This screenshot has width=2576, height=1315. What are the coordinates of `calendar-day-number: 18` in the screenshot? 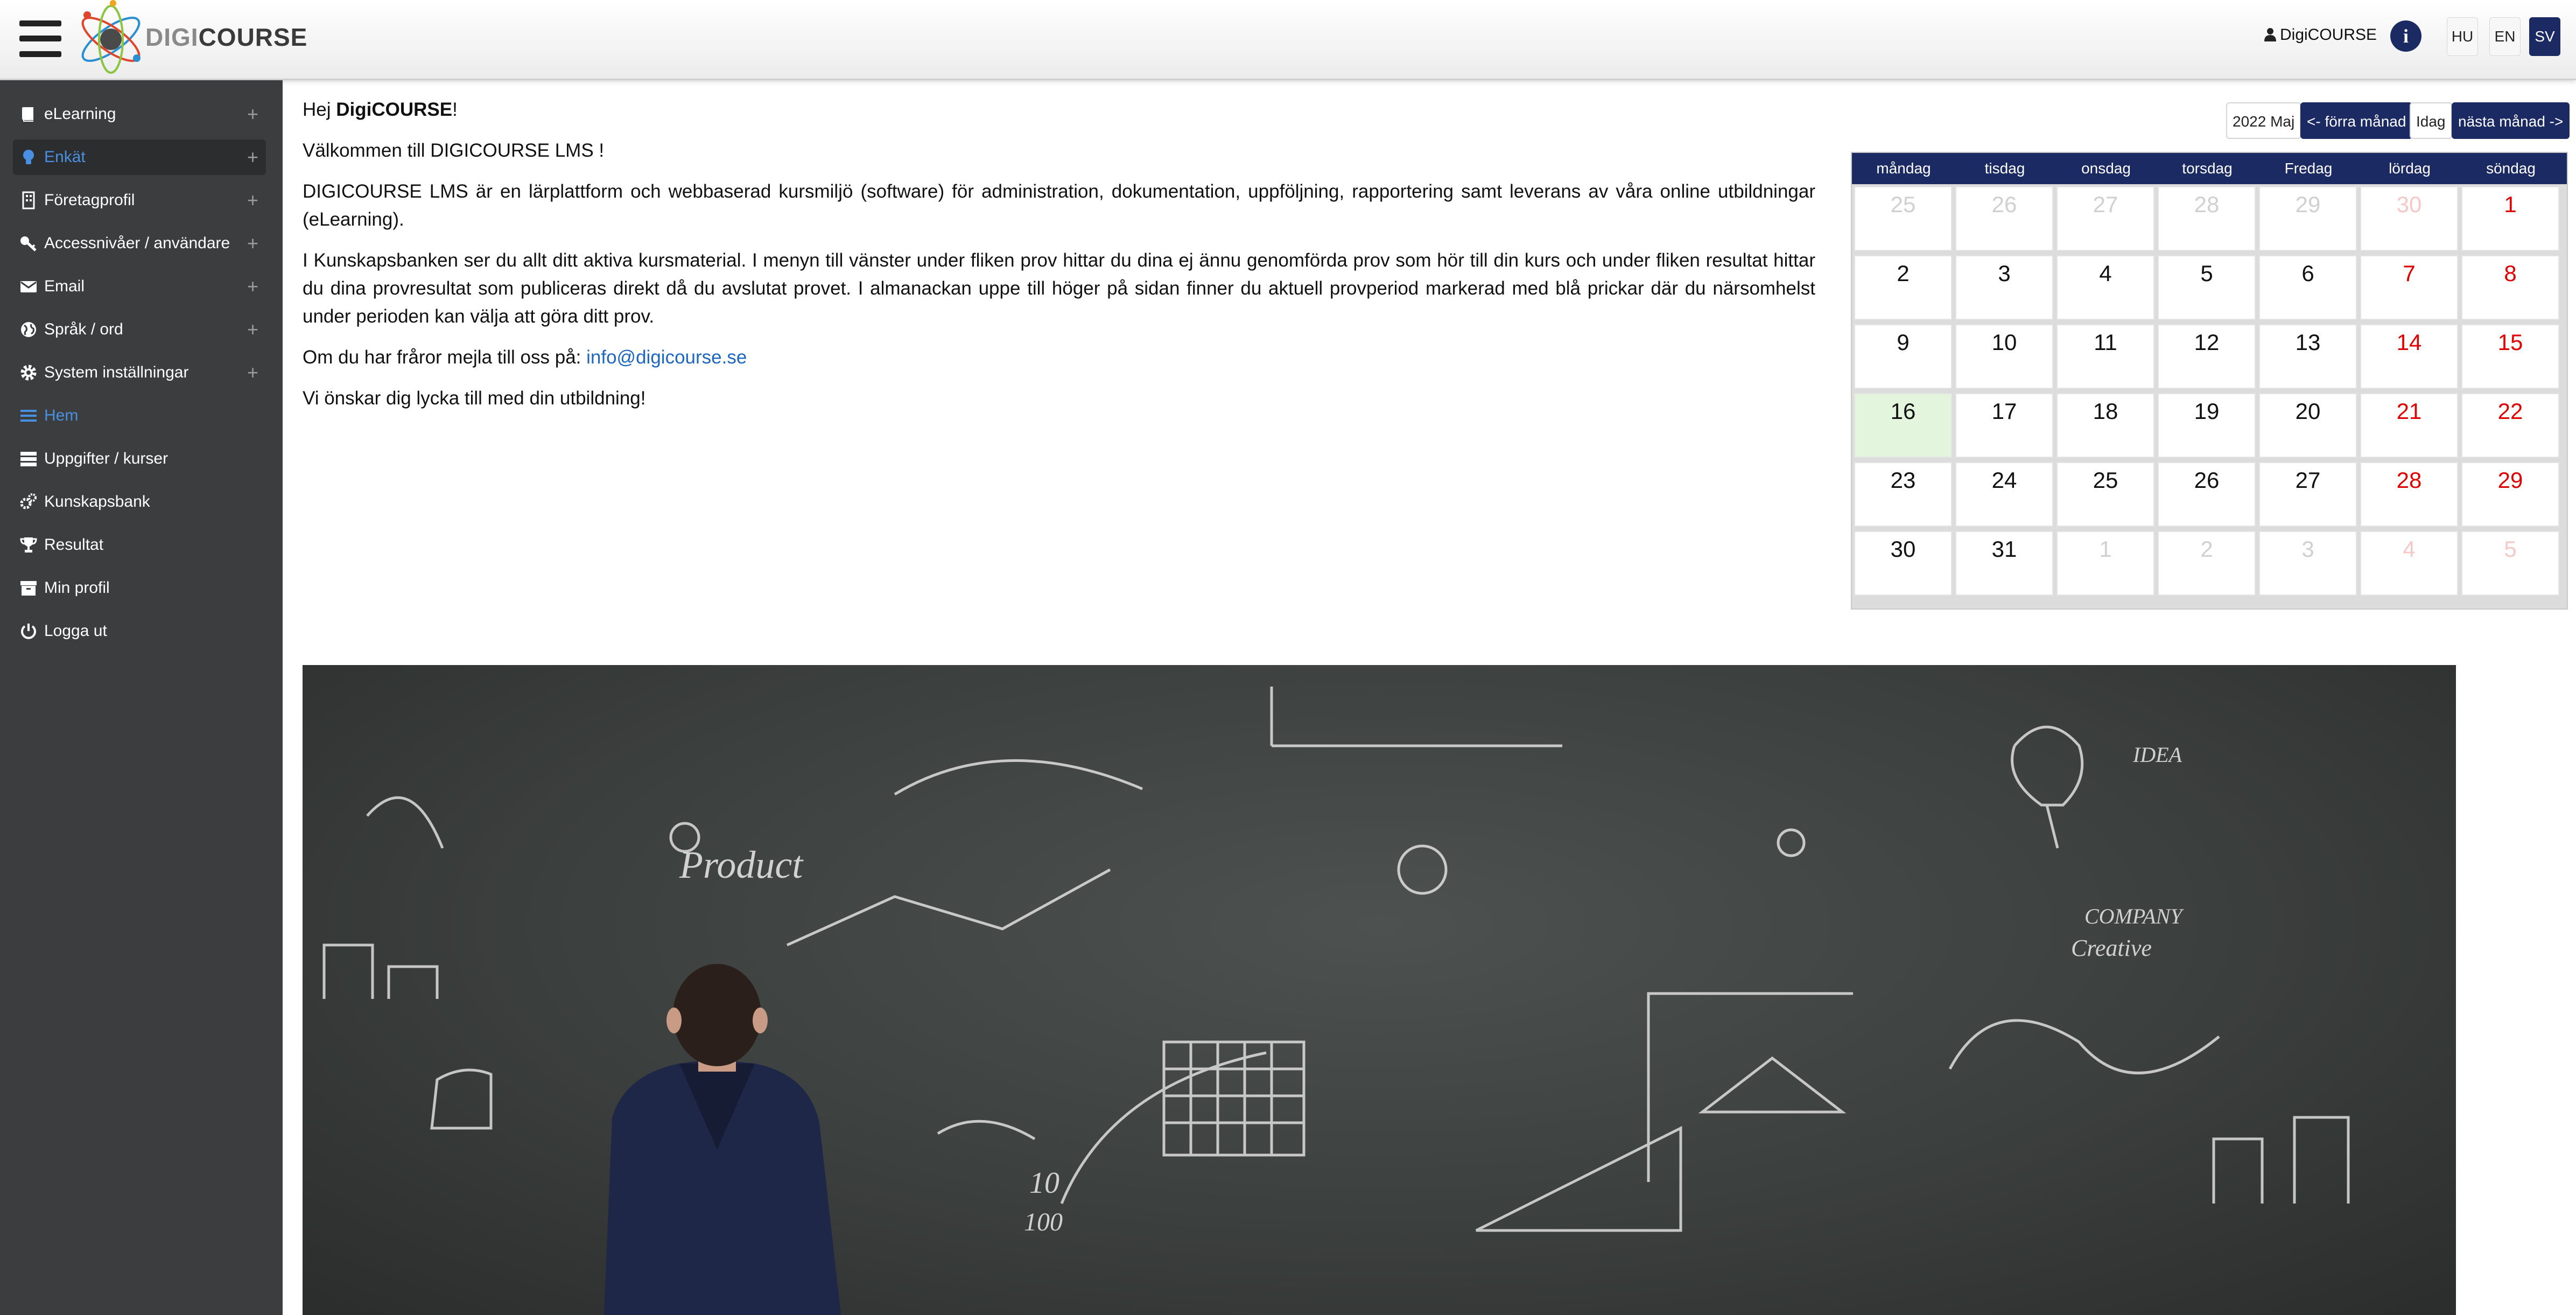 It's located at (2105, 411).